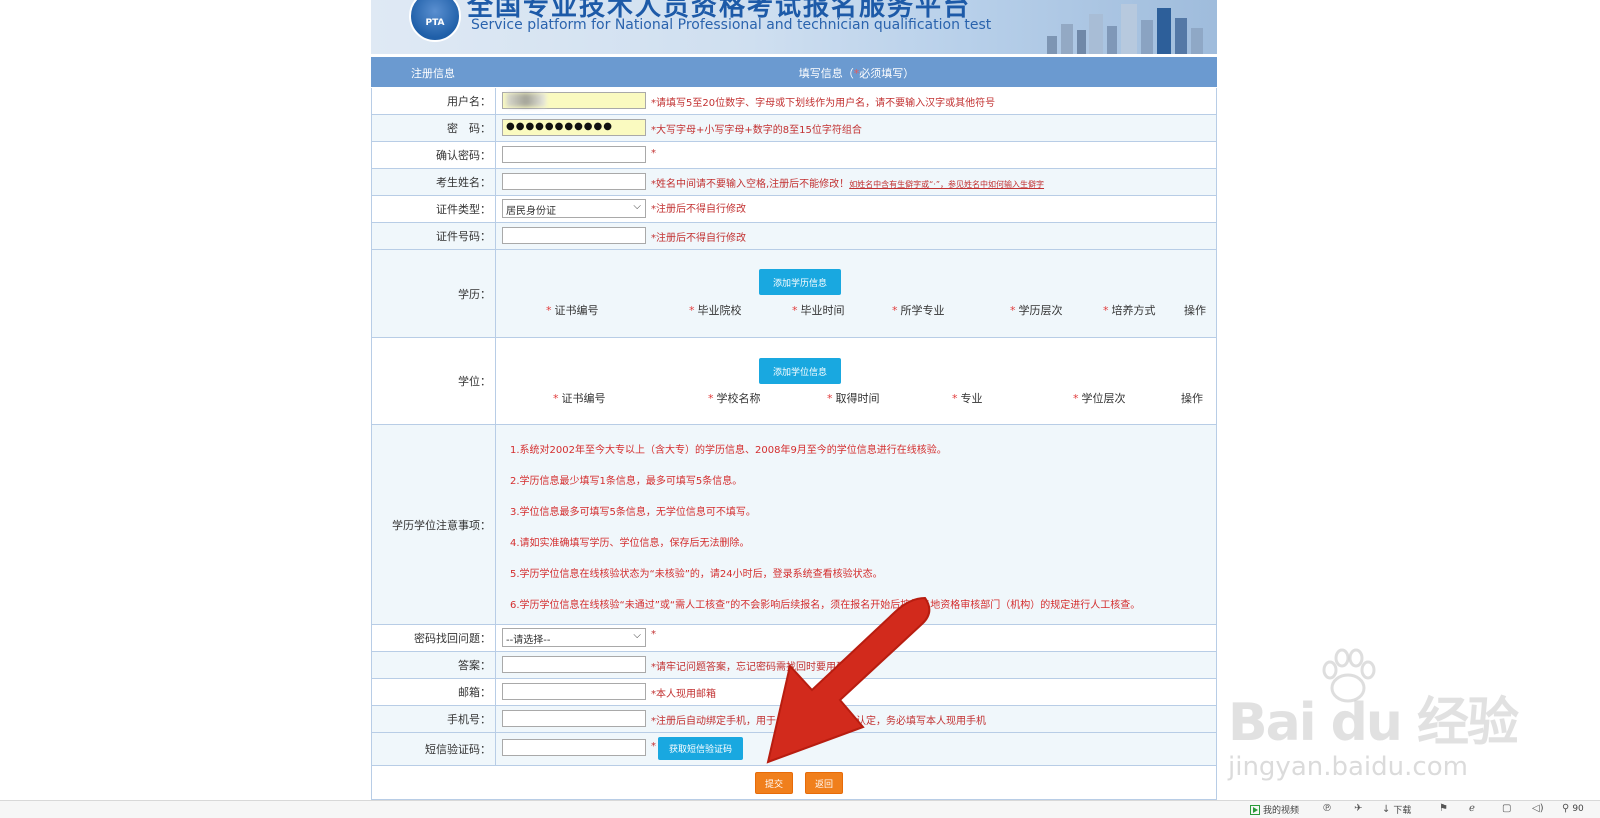 Image resolution: width=1600 pixels, height=818 pixels. What do you see at coordinates (574, 718) in the screenshot?
I see `phone-input` at bounding box center [574, 718].